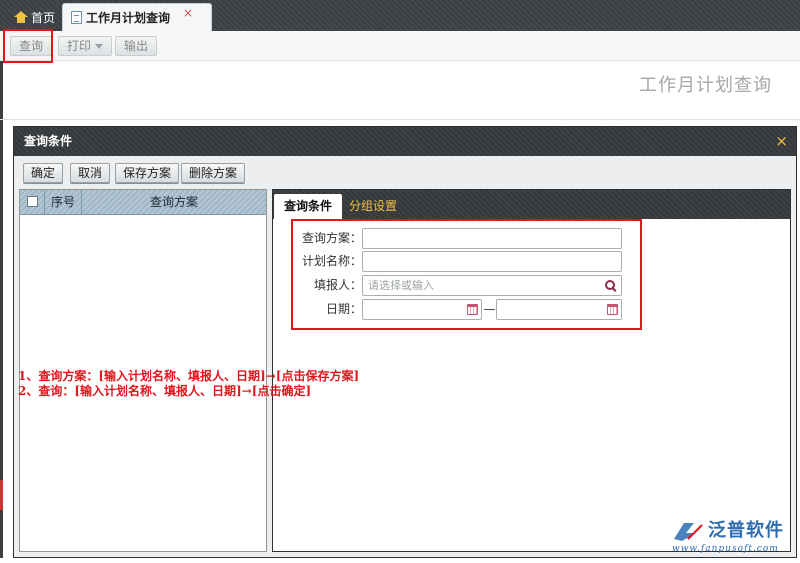 This screenshot has width=800, height=563. Describe the element at coordinates (781, 141) in the screenshot. I see `dialog-close-icon: ×` at that location.